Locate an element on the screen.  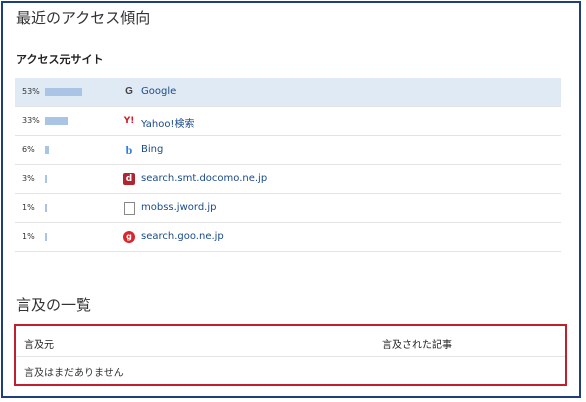
site-percent: 6% is located at coordinates (28, 149).